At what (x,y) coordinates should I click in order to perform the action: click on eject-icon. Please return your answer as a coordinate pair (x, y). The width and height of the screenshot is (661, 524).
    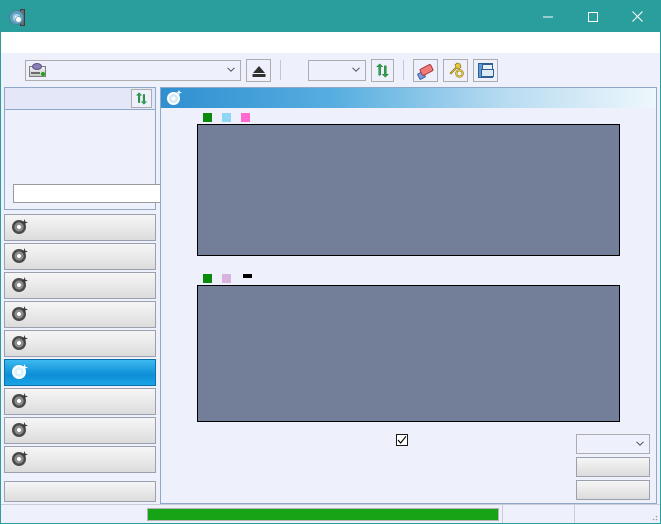
    Looking at the image, I should click on (258, 69).